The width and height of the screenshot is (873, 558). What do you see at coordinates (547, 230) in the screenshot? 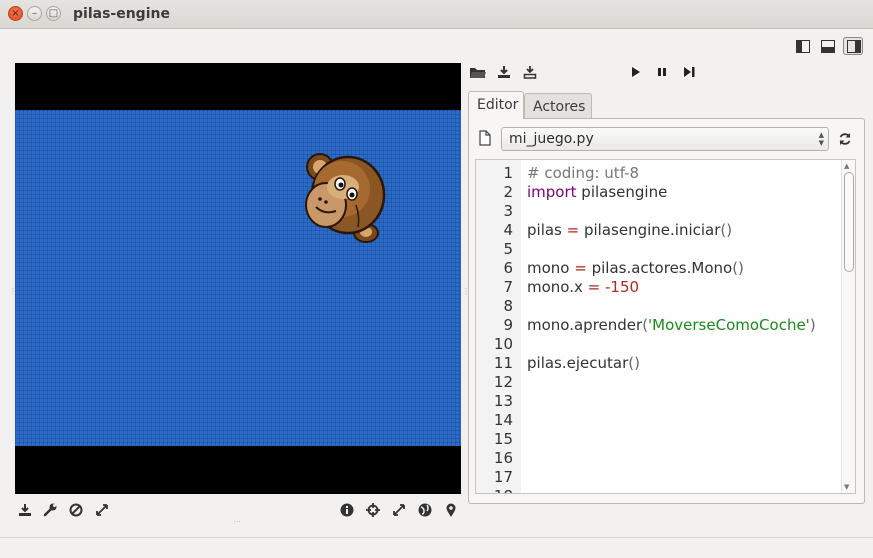
I see `code-token: pilas` at bounding box center [547, 230].